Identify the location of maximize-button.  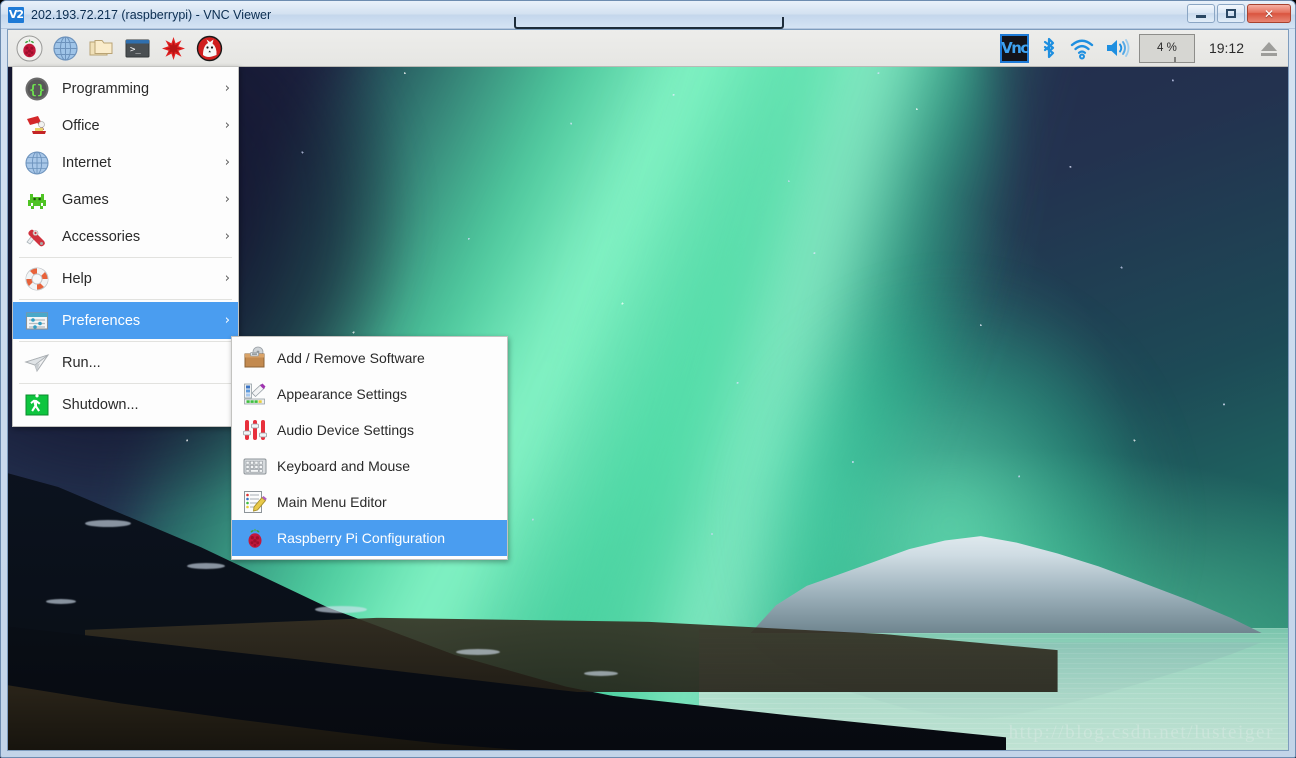
(1231, 13).